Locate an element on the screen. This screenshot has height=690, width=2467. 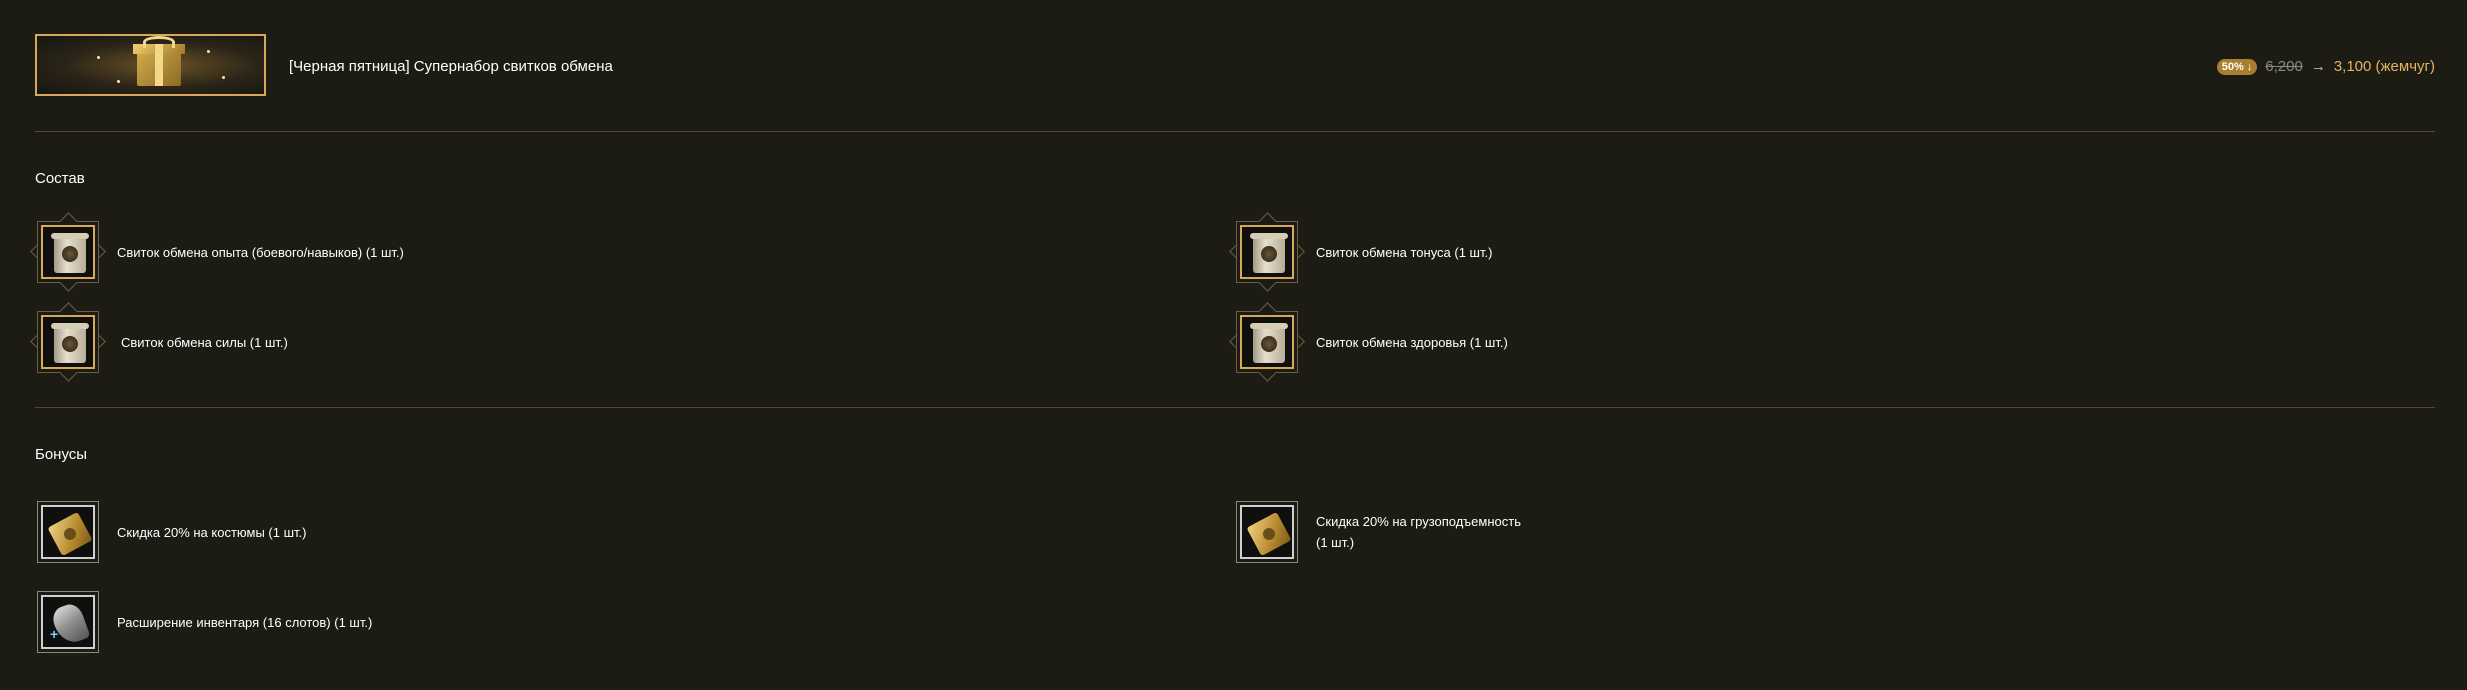
plus-icon: + is located at coordinates (54, 634).